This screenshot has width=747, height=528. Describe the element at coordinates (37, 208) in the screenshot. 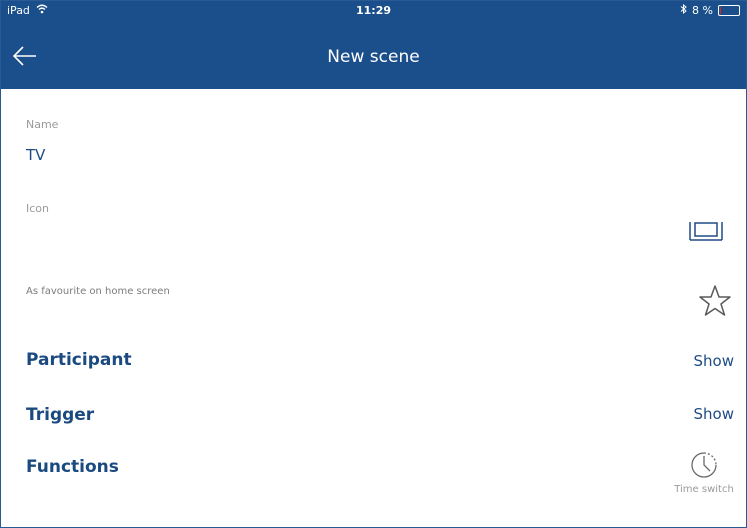

I see `icon-label: Icon` at that location.